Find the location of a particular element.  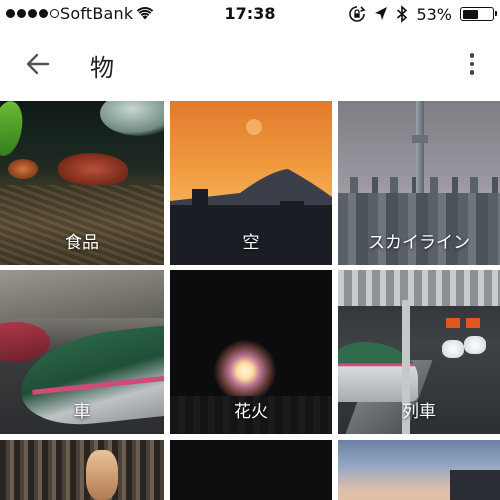

battery-percent: 53% is located at coordinates (434, 14).